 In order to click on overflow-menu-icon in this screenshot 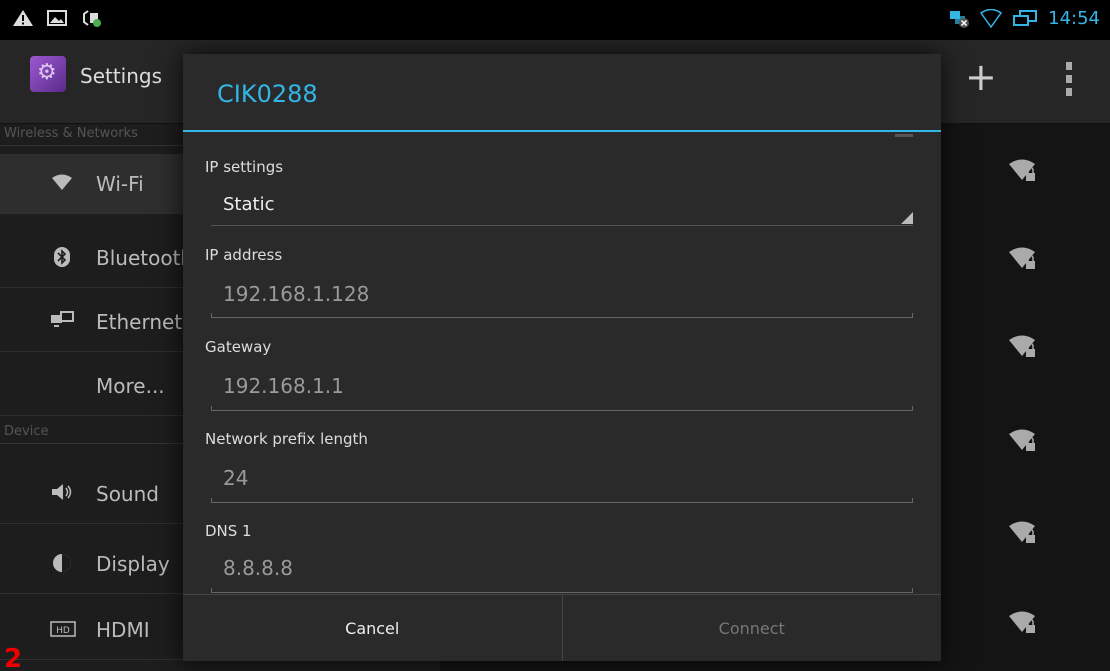, I will do `click(1070, 79)`.